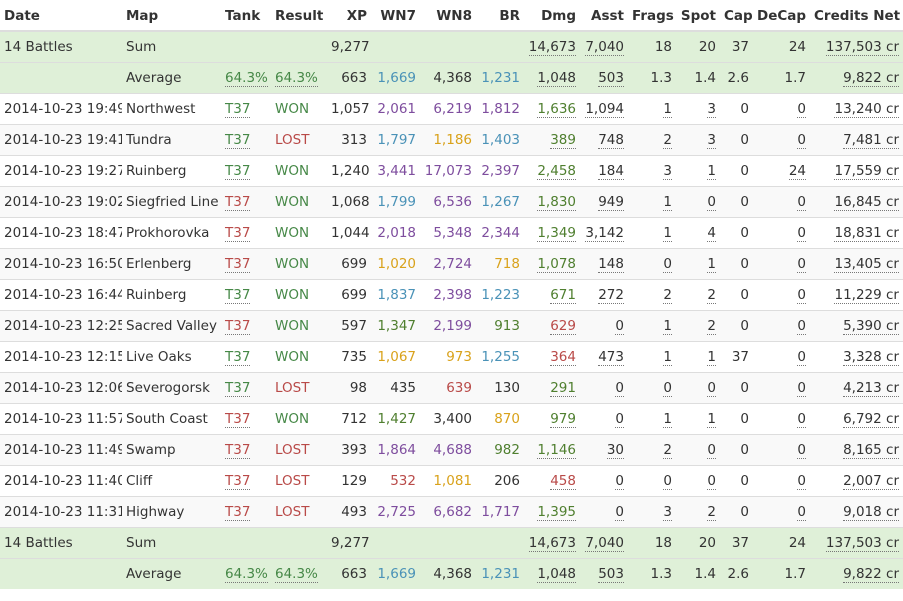 This screenshot has height=601, width=903. I want to click on cell-credits: 3,328 cr, so click(856, 356).